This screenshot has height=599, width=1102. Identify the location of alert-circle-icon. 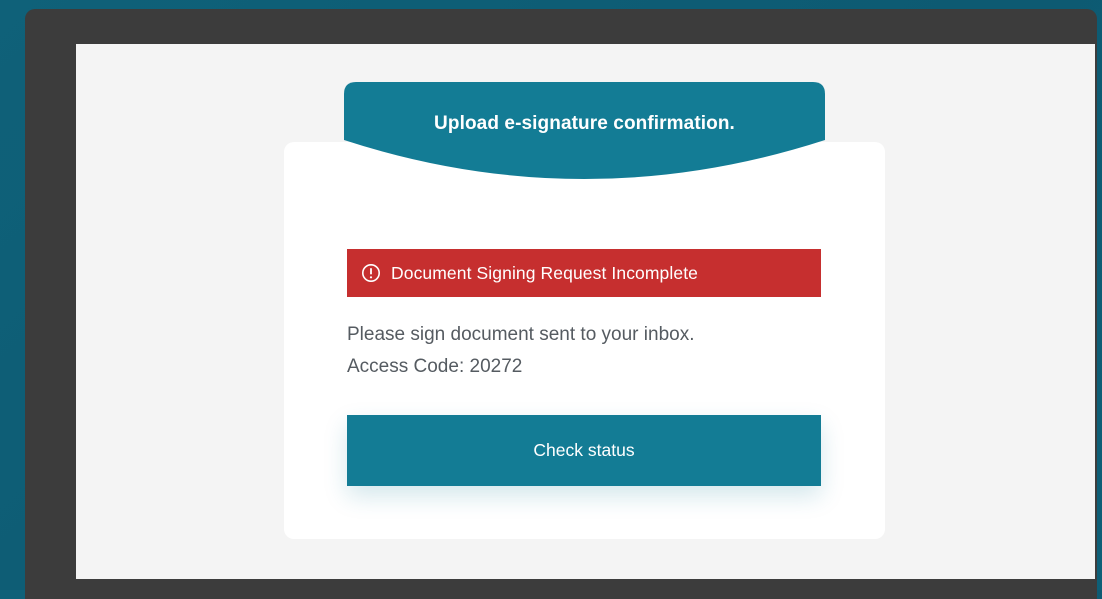
(371, 273).